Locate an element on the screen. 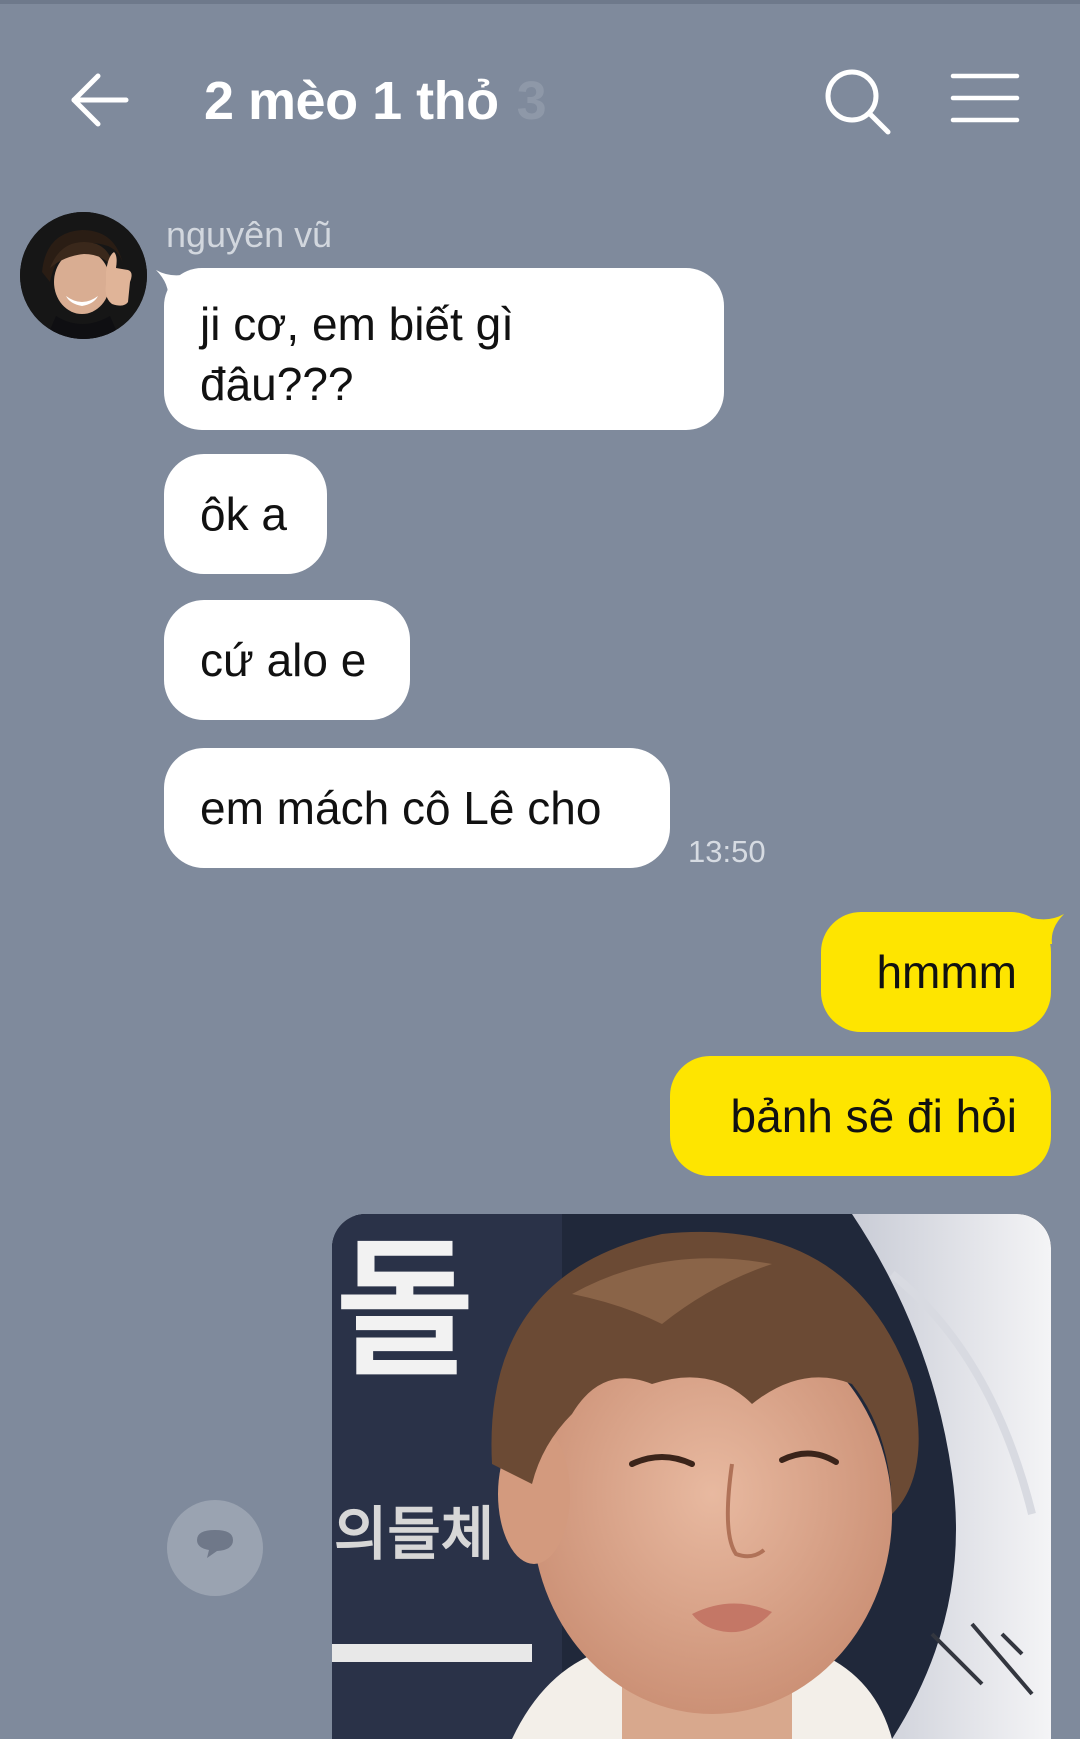 The height and width of the screenshot is (1739, 1080). message-text: cứ alo e is located at coordinates (283, 660).